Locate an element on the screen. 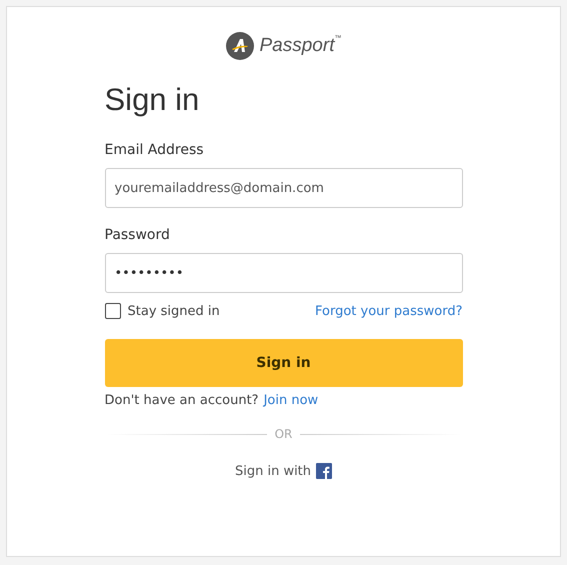 This screenshot has height=565, width=567. field-label: Password is located at coordinates (137, 235).